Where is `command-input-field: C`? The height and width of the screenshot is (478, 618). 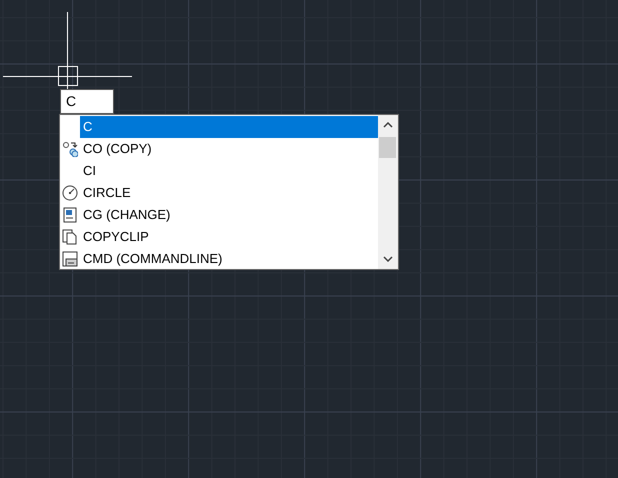 command-input-field: C is located at coordinates (87, 101).